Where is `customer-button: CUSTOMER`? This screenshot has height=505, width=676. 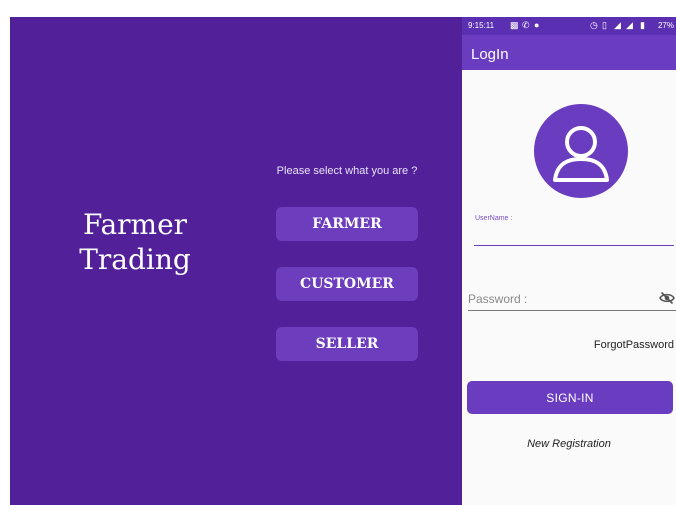
customer-button: CUSTOMER is located at coordinates (347, 284).